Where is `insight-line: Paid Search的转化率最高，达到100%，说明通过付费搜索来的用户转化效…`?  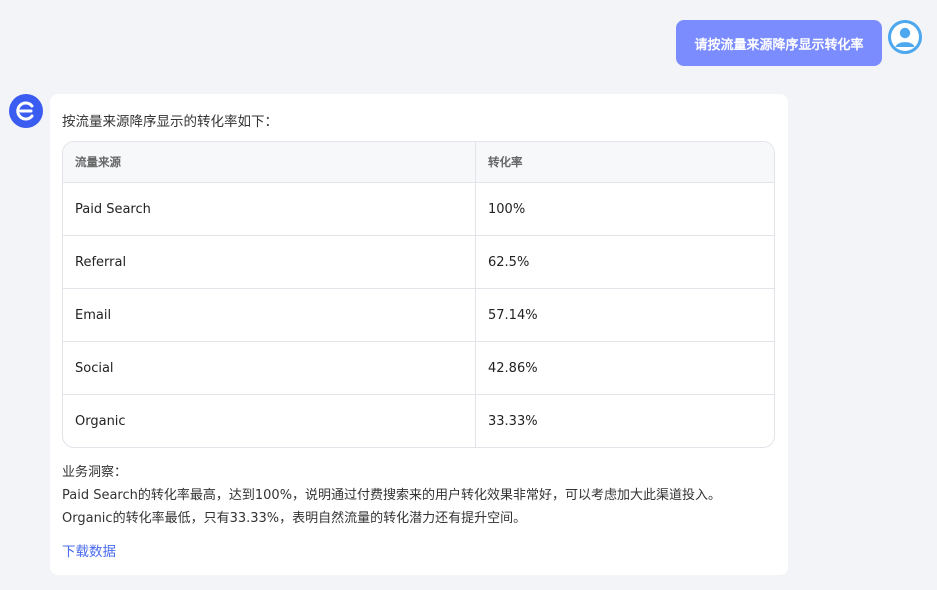 insight-line: Paid Search的转化率最高，达到100%，说明通过付费搜索来的用户转化效… is located at coordinates (392, 495).